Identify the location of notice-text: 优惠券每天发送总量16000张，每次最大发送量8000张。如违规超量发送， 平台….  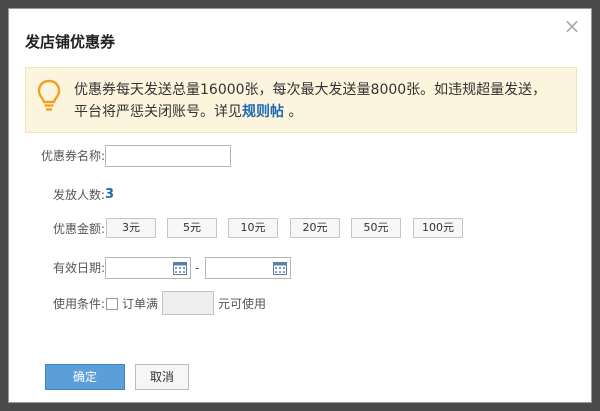
(324, 101).